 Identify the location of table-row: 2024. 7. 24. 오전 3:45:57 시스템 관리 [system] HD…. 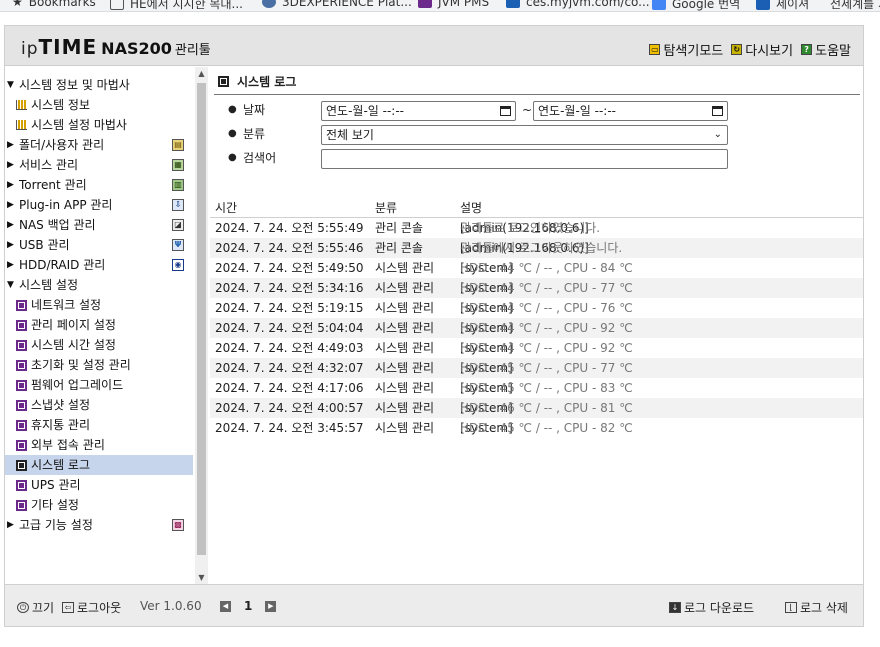
(536, 428).